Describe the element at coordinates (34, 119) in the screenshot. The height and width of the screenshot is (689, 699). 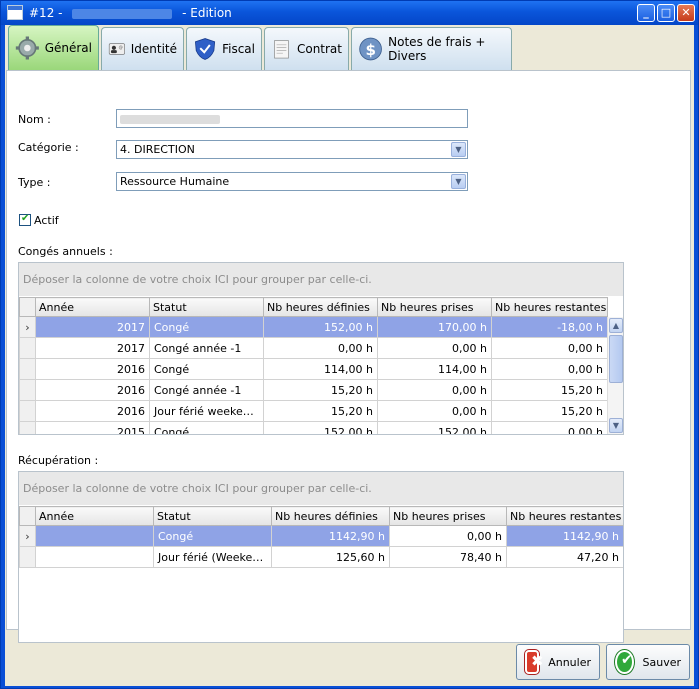
I see `nom-label: Nom :` at that location.